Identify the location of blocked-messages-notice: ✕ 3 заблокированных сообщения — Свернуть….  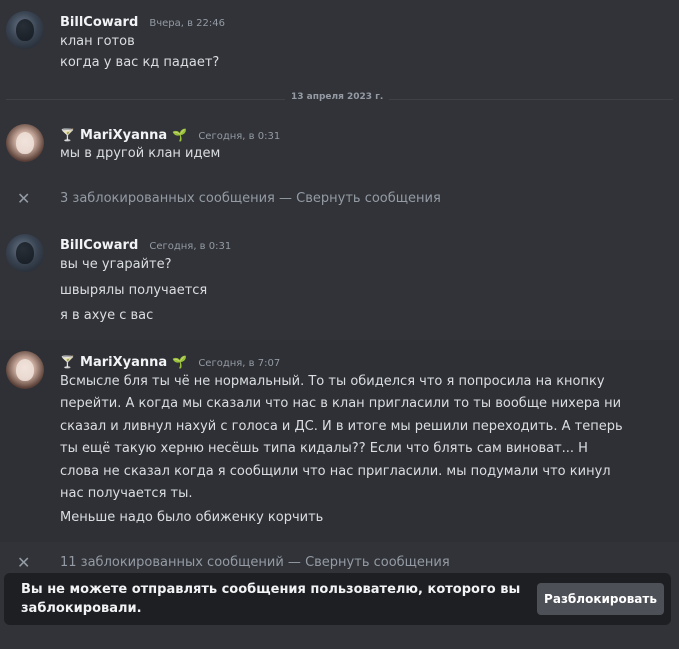
(339, 199).